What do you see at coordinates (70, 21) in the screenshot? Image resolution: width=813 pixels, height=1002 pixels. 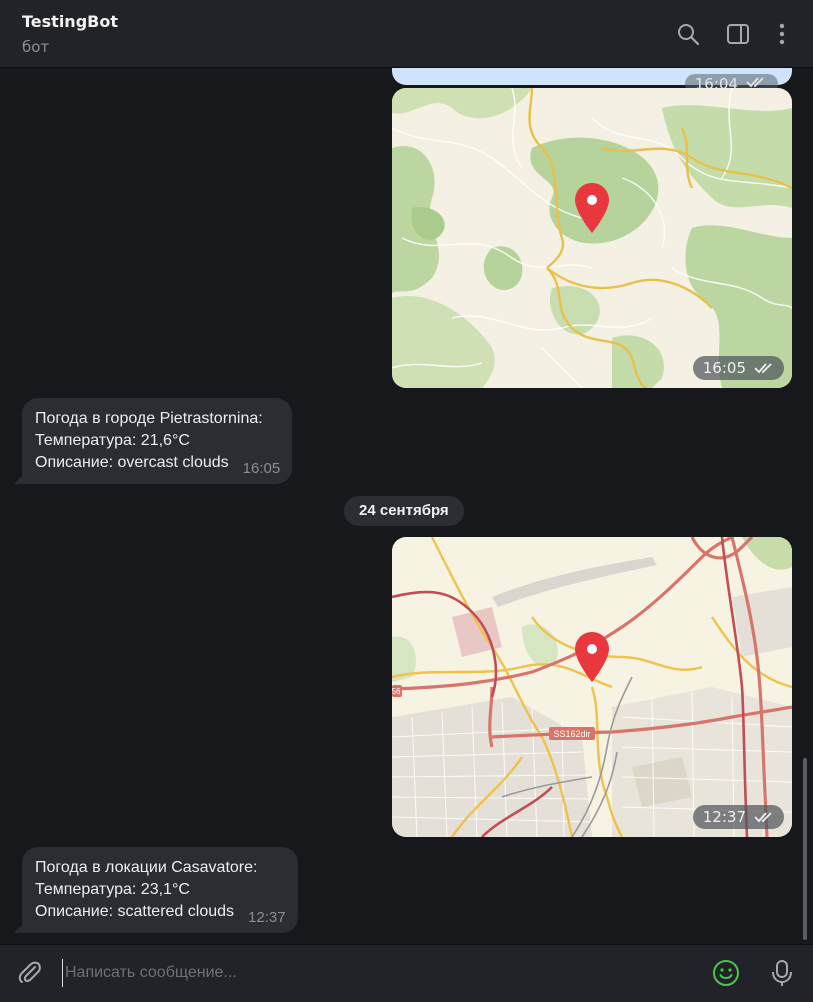 I see `chat-title: TestingBot` at bounding box center [70, 21].